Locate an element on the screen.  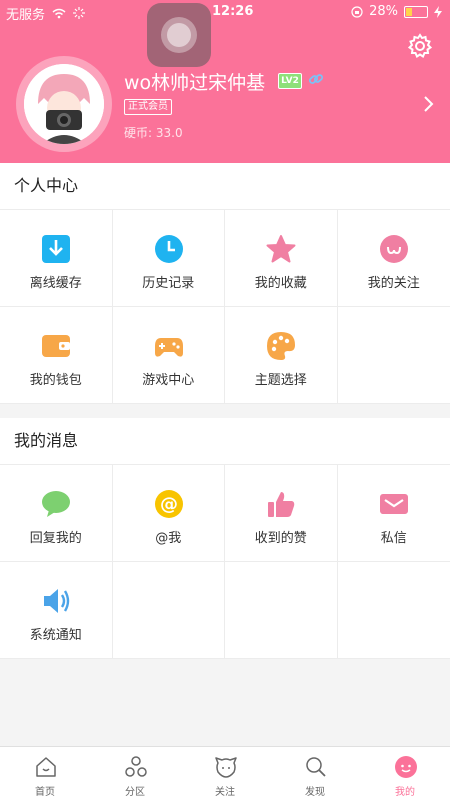
avatar is located at coordinates (64, 104).